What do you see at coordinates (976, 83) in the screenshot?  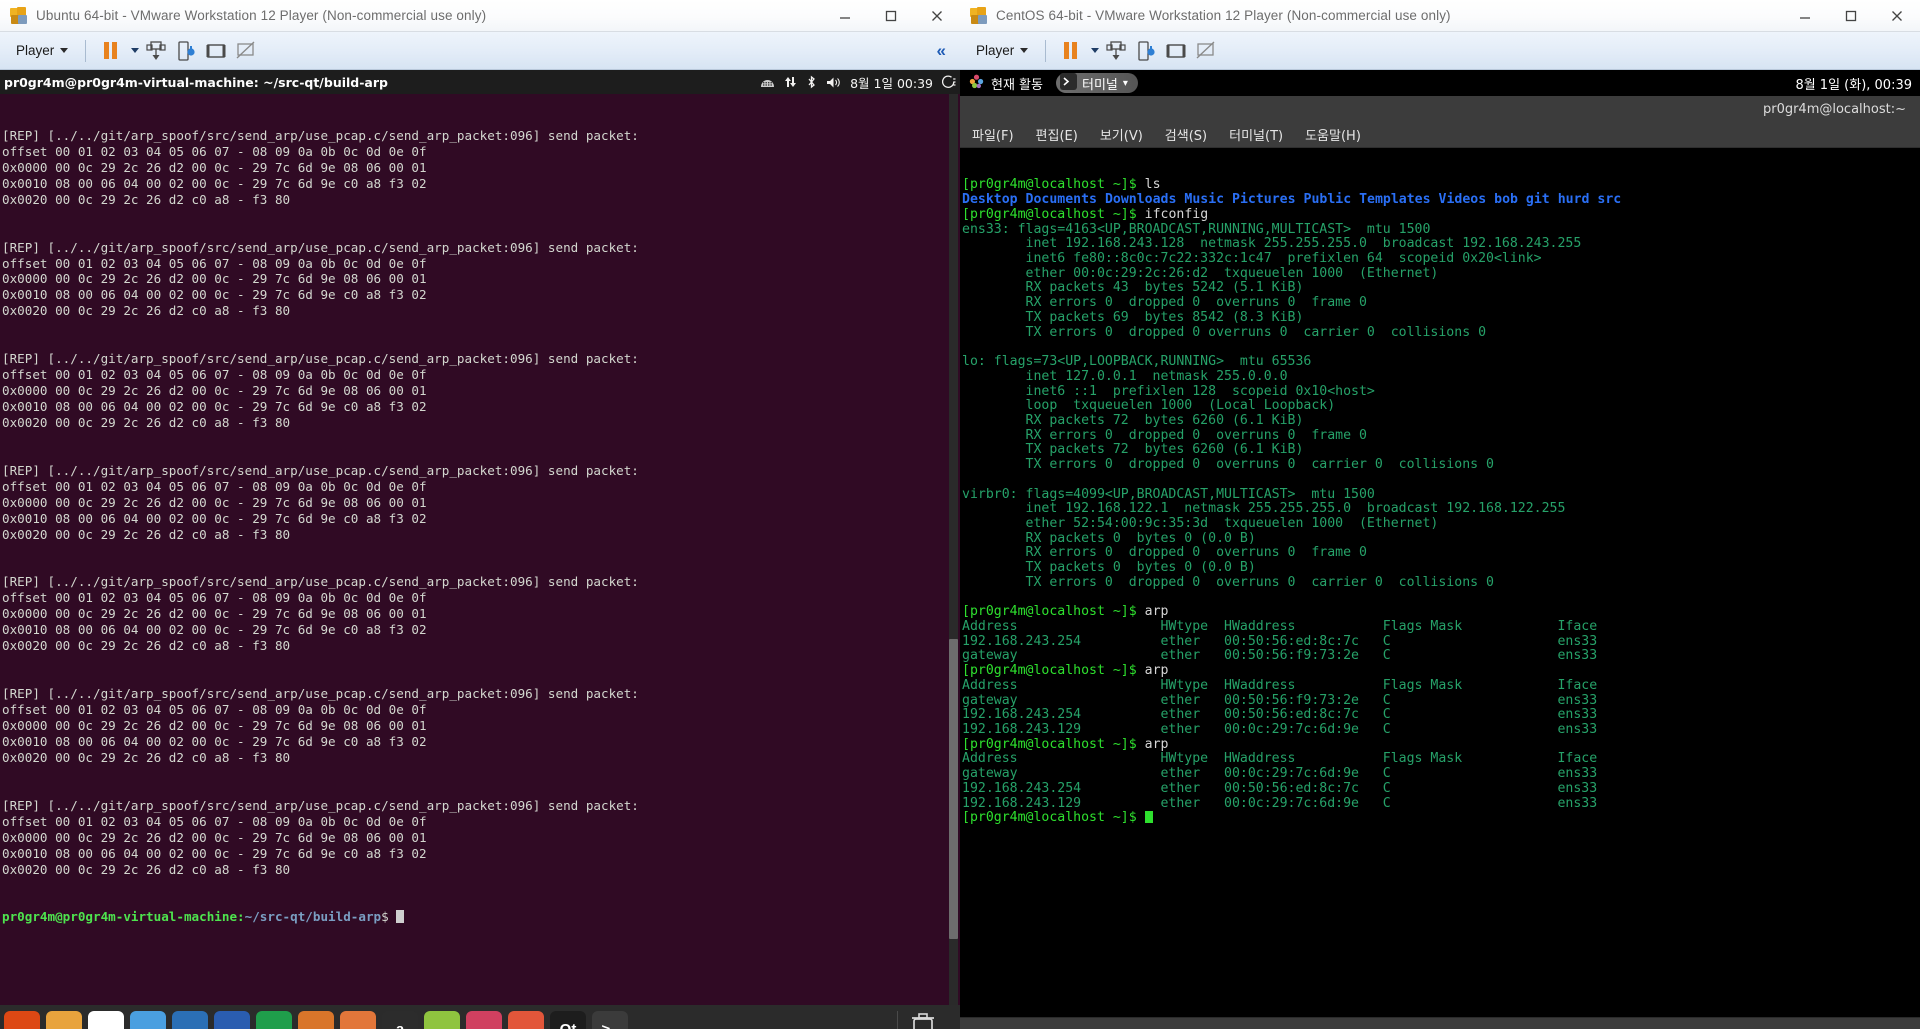 I see `gnome-logo-icon` at bounding box center [976, 83].